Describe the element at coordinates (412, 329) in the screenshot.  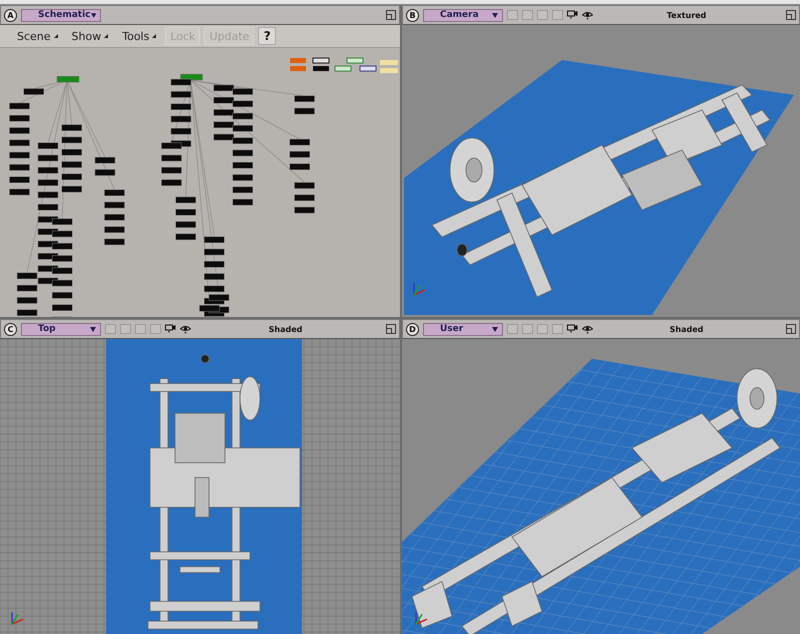
I see `viewport-letter: D` at that location.